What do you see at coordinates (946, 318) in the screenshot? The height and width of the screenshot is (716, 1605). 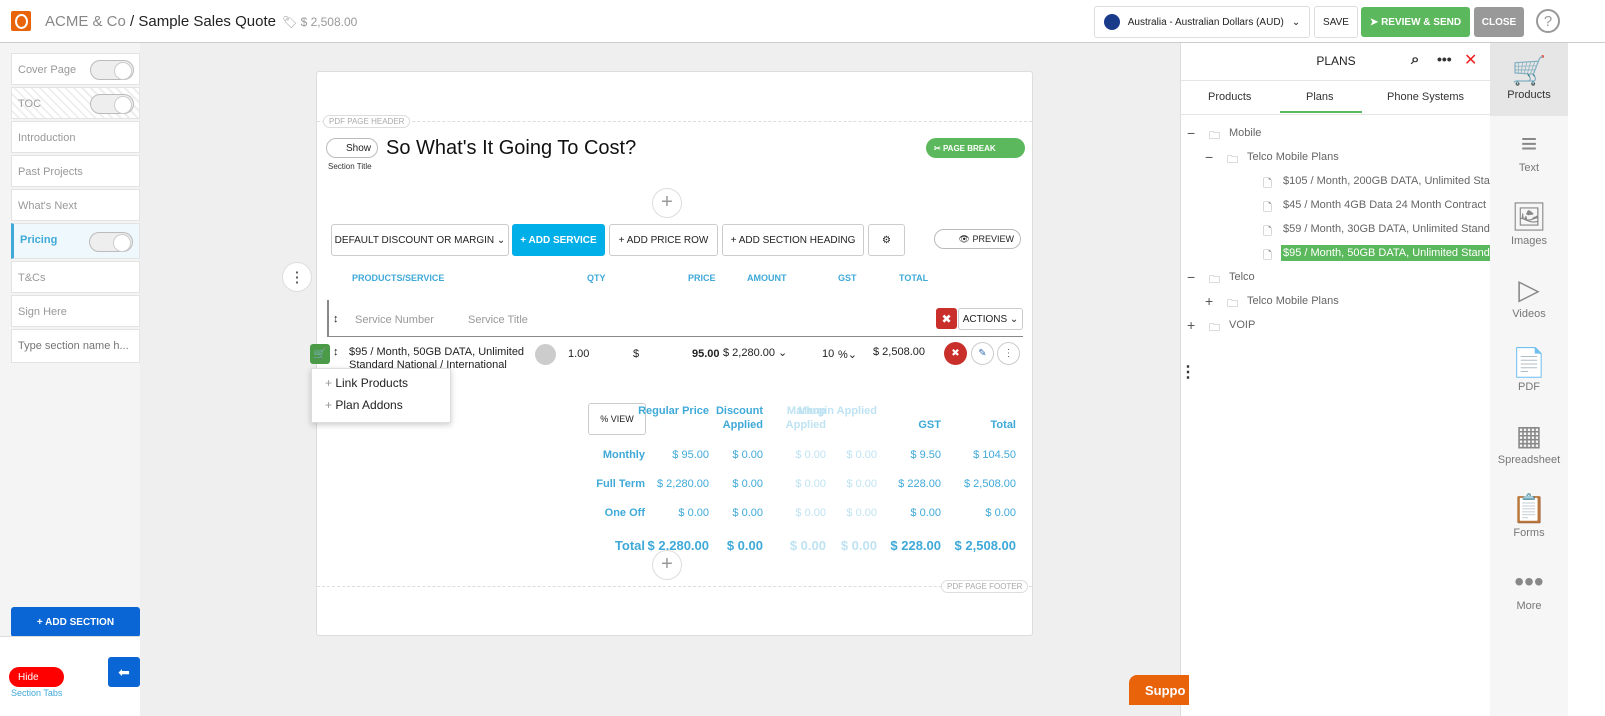 I see `delete-group-icon: ✖` at bounding box center [946, 318].